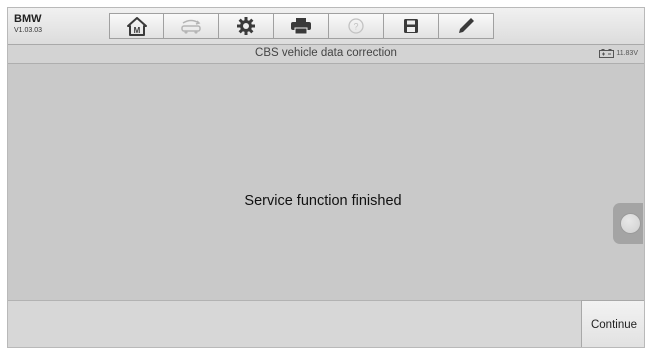  I want to click on vehicle-swap-icon, so click(191, 26).